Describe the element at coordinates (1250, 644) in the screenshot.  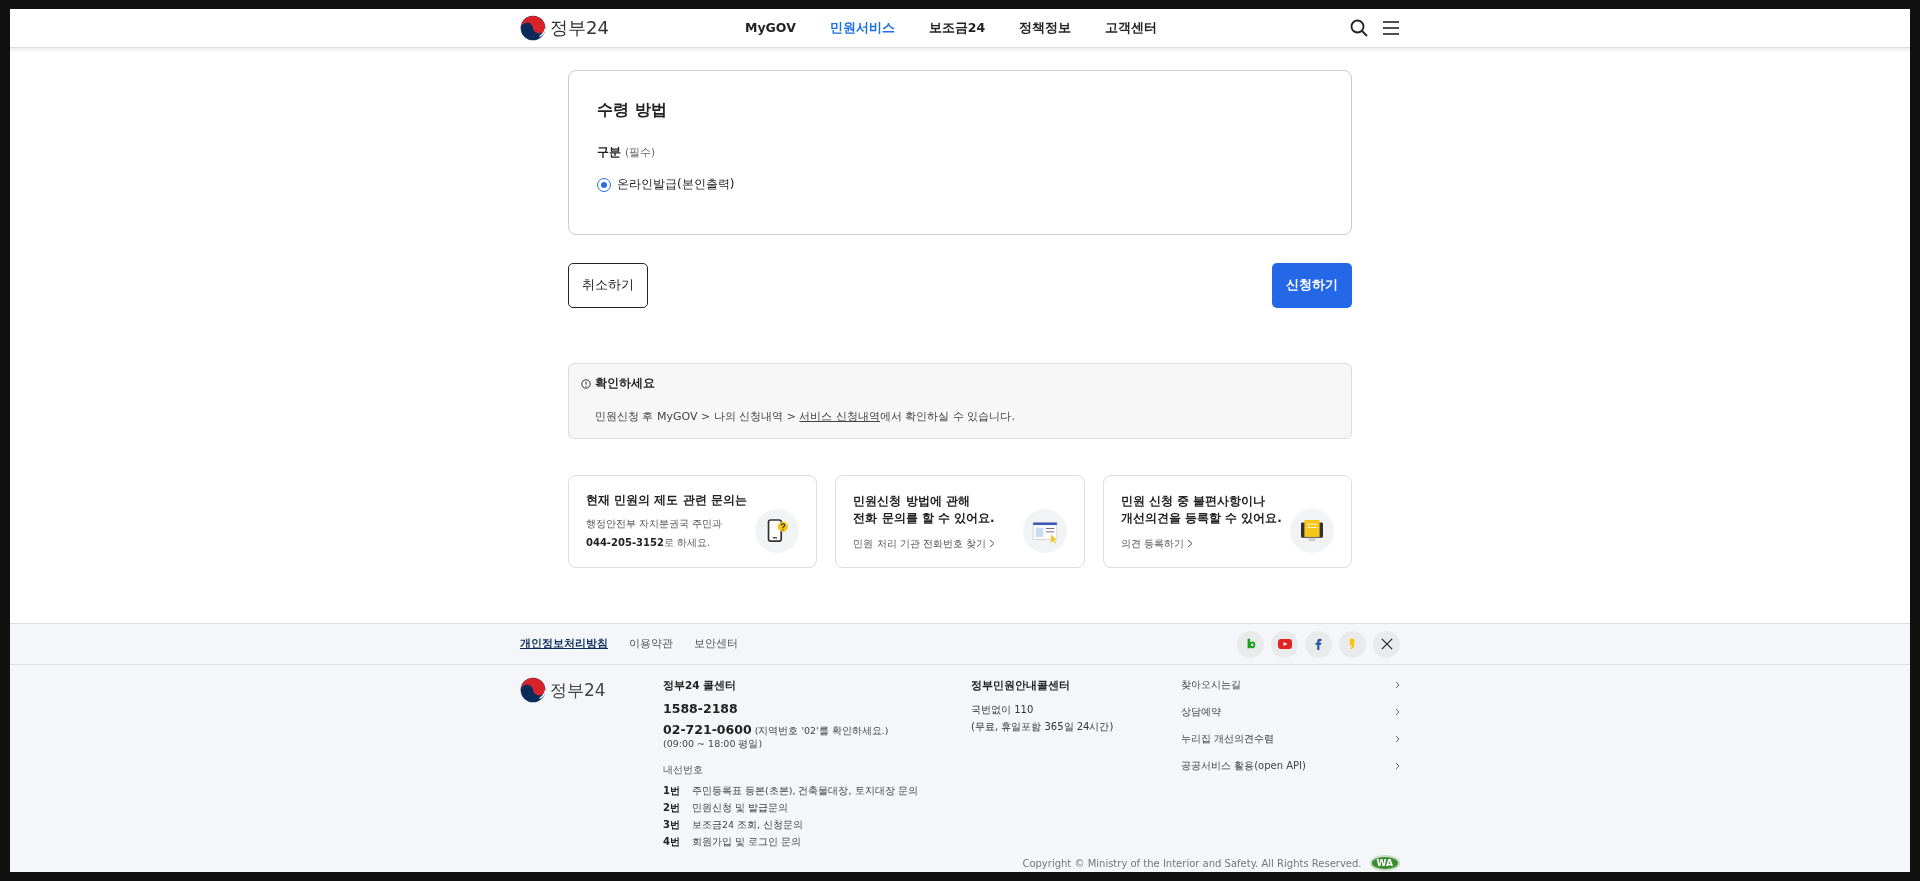
I see `blog-button` at that location.